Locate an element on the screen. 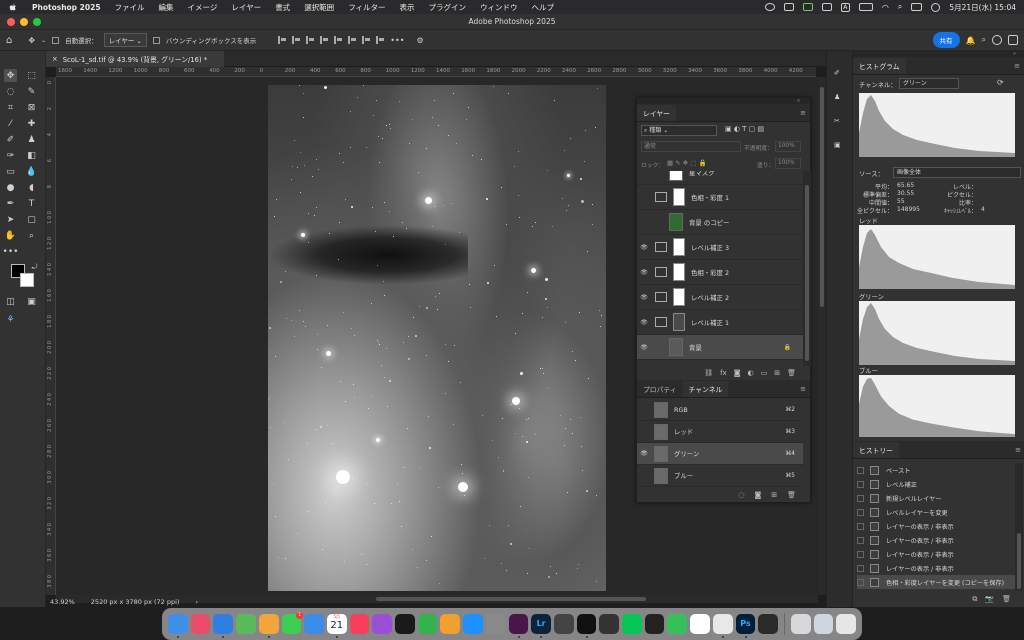 This screenshot has width=1024, height=640. move-tool-icon: ✥ is located at coordinates (10, 75).